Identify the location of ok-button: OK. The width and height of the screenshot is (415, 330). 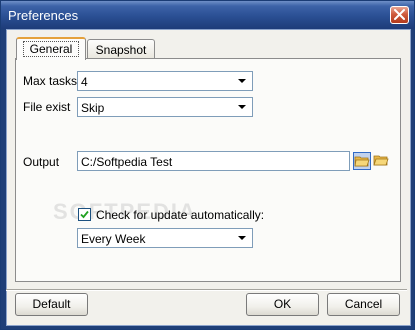
(282, 304).